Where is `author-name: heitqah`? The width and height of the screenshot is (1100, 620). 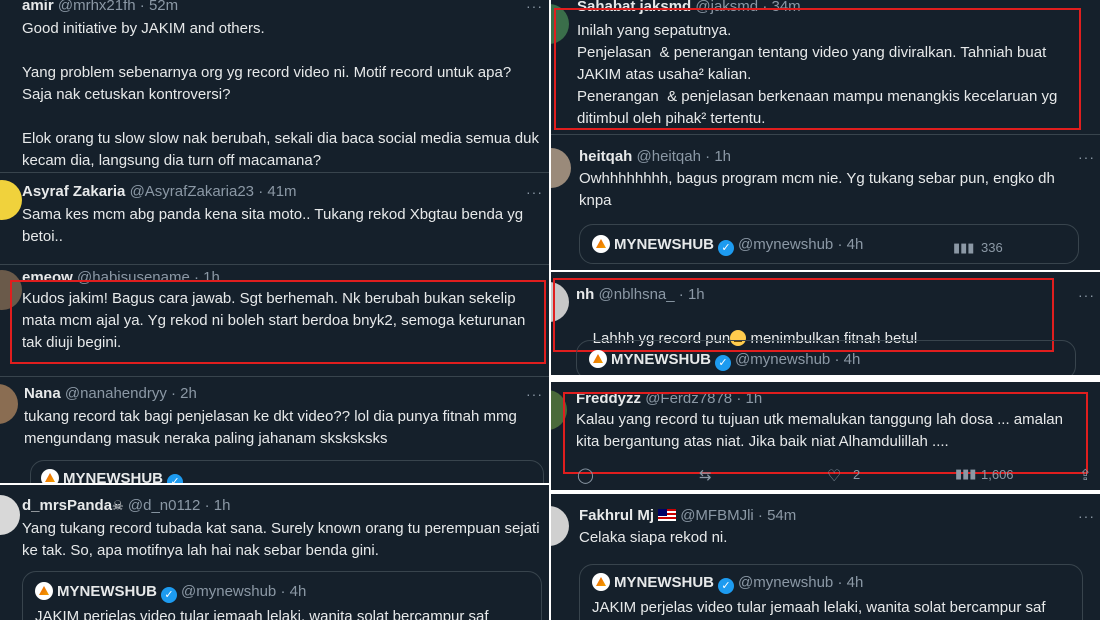
author-name: heitqah is located at coordinates (605, 156).